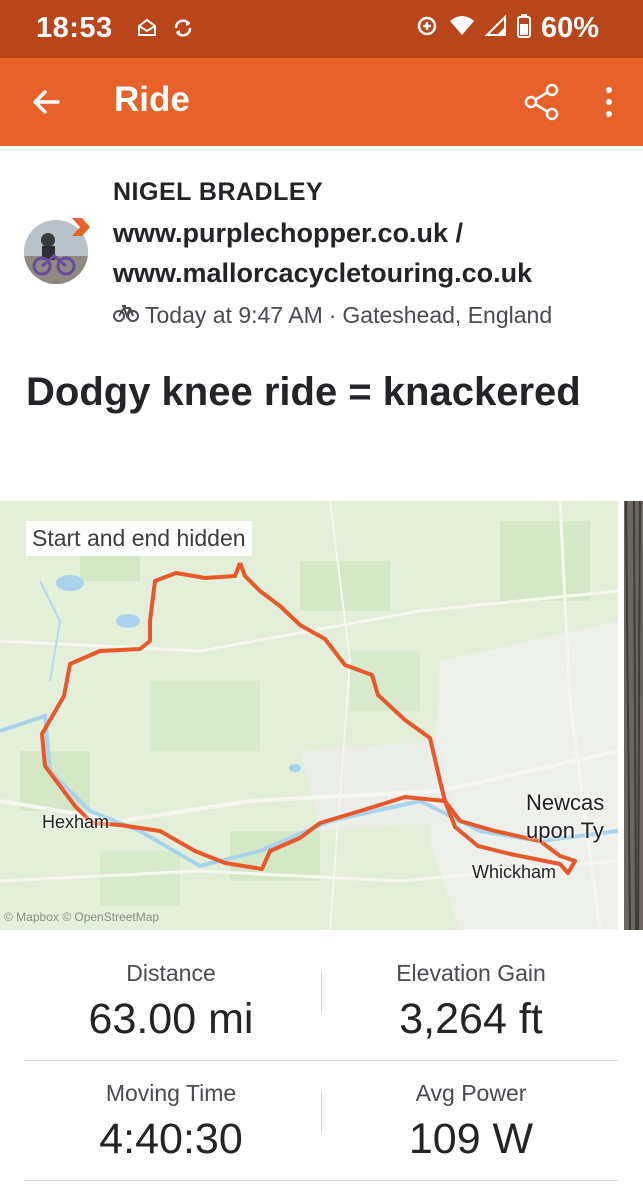 The image size is (643, 1200). I want to click on photo-preview-icon, so click(633, 715).